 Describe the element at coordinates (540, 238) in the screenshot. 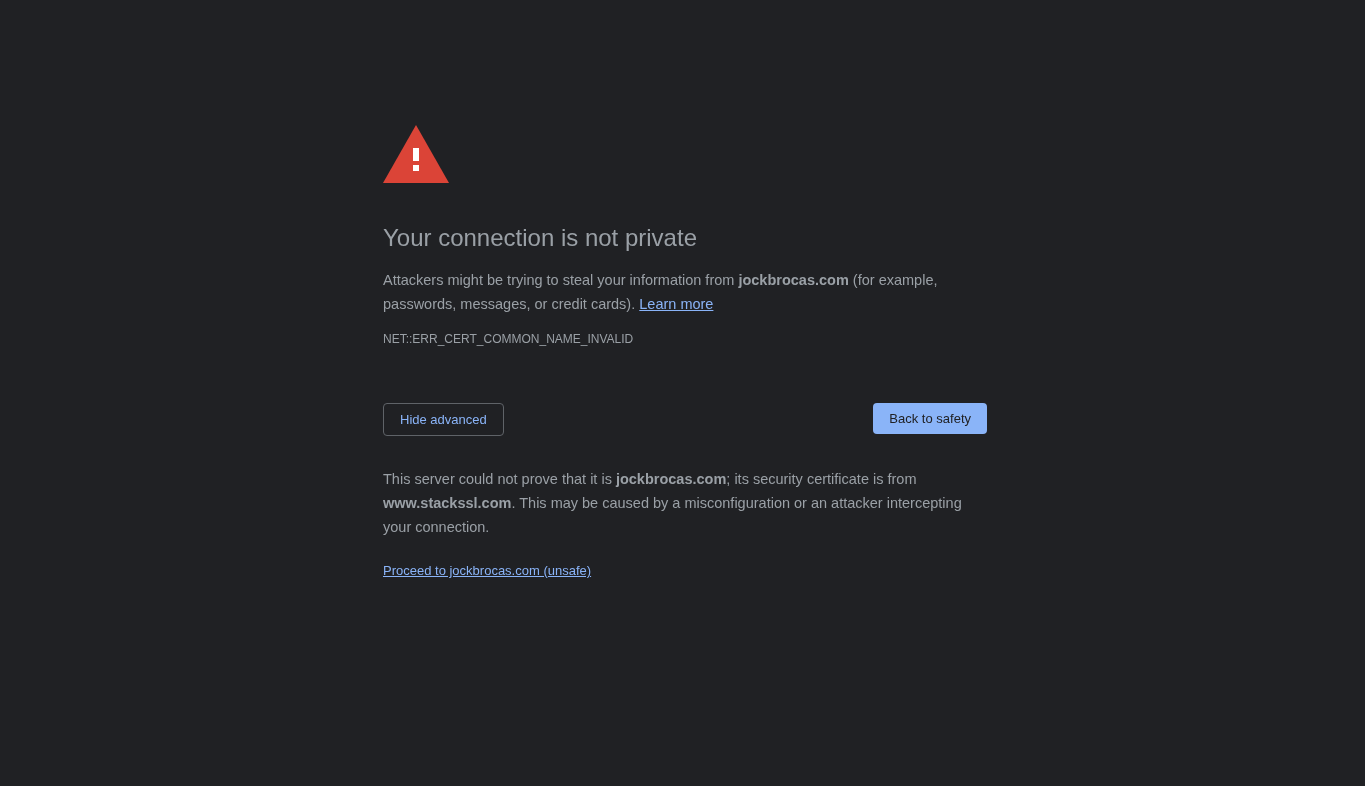

I see `page-heading: Your connection is not private` at that location.